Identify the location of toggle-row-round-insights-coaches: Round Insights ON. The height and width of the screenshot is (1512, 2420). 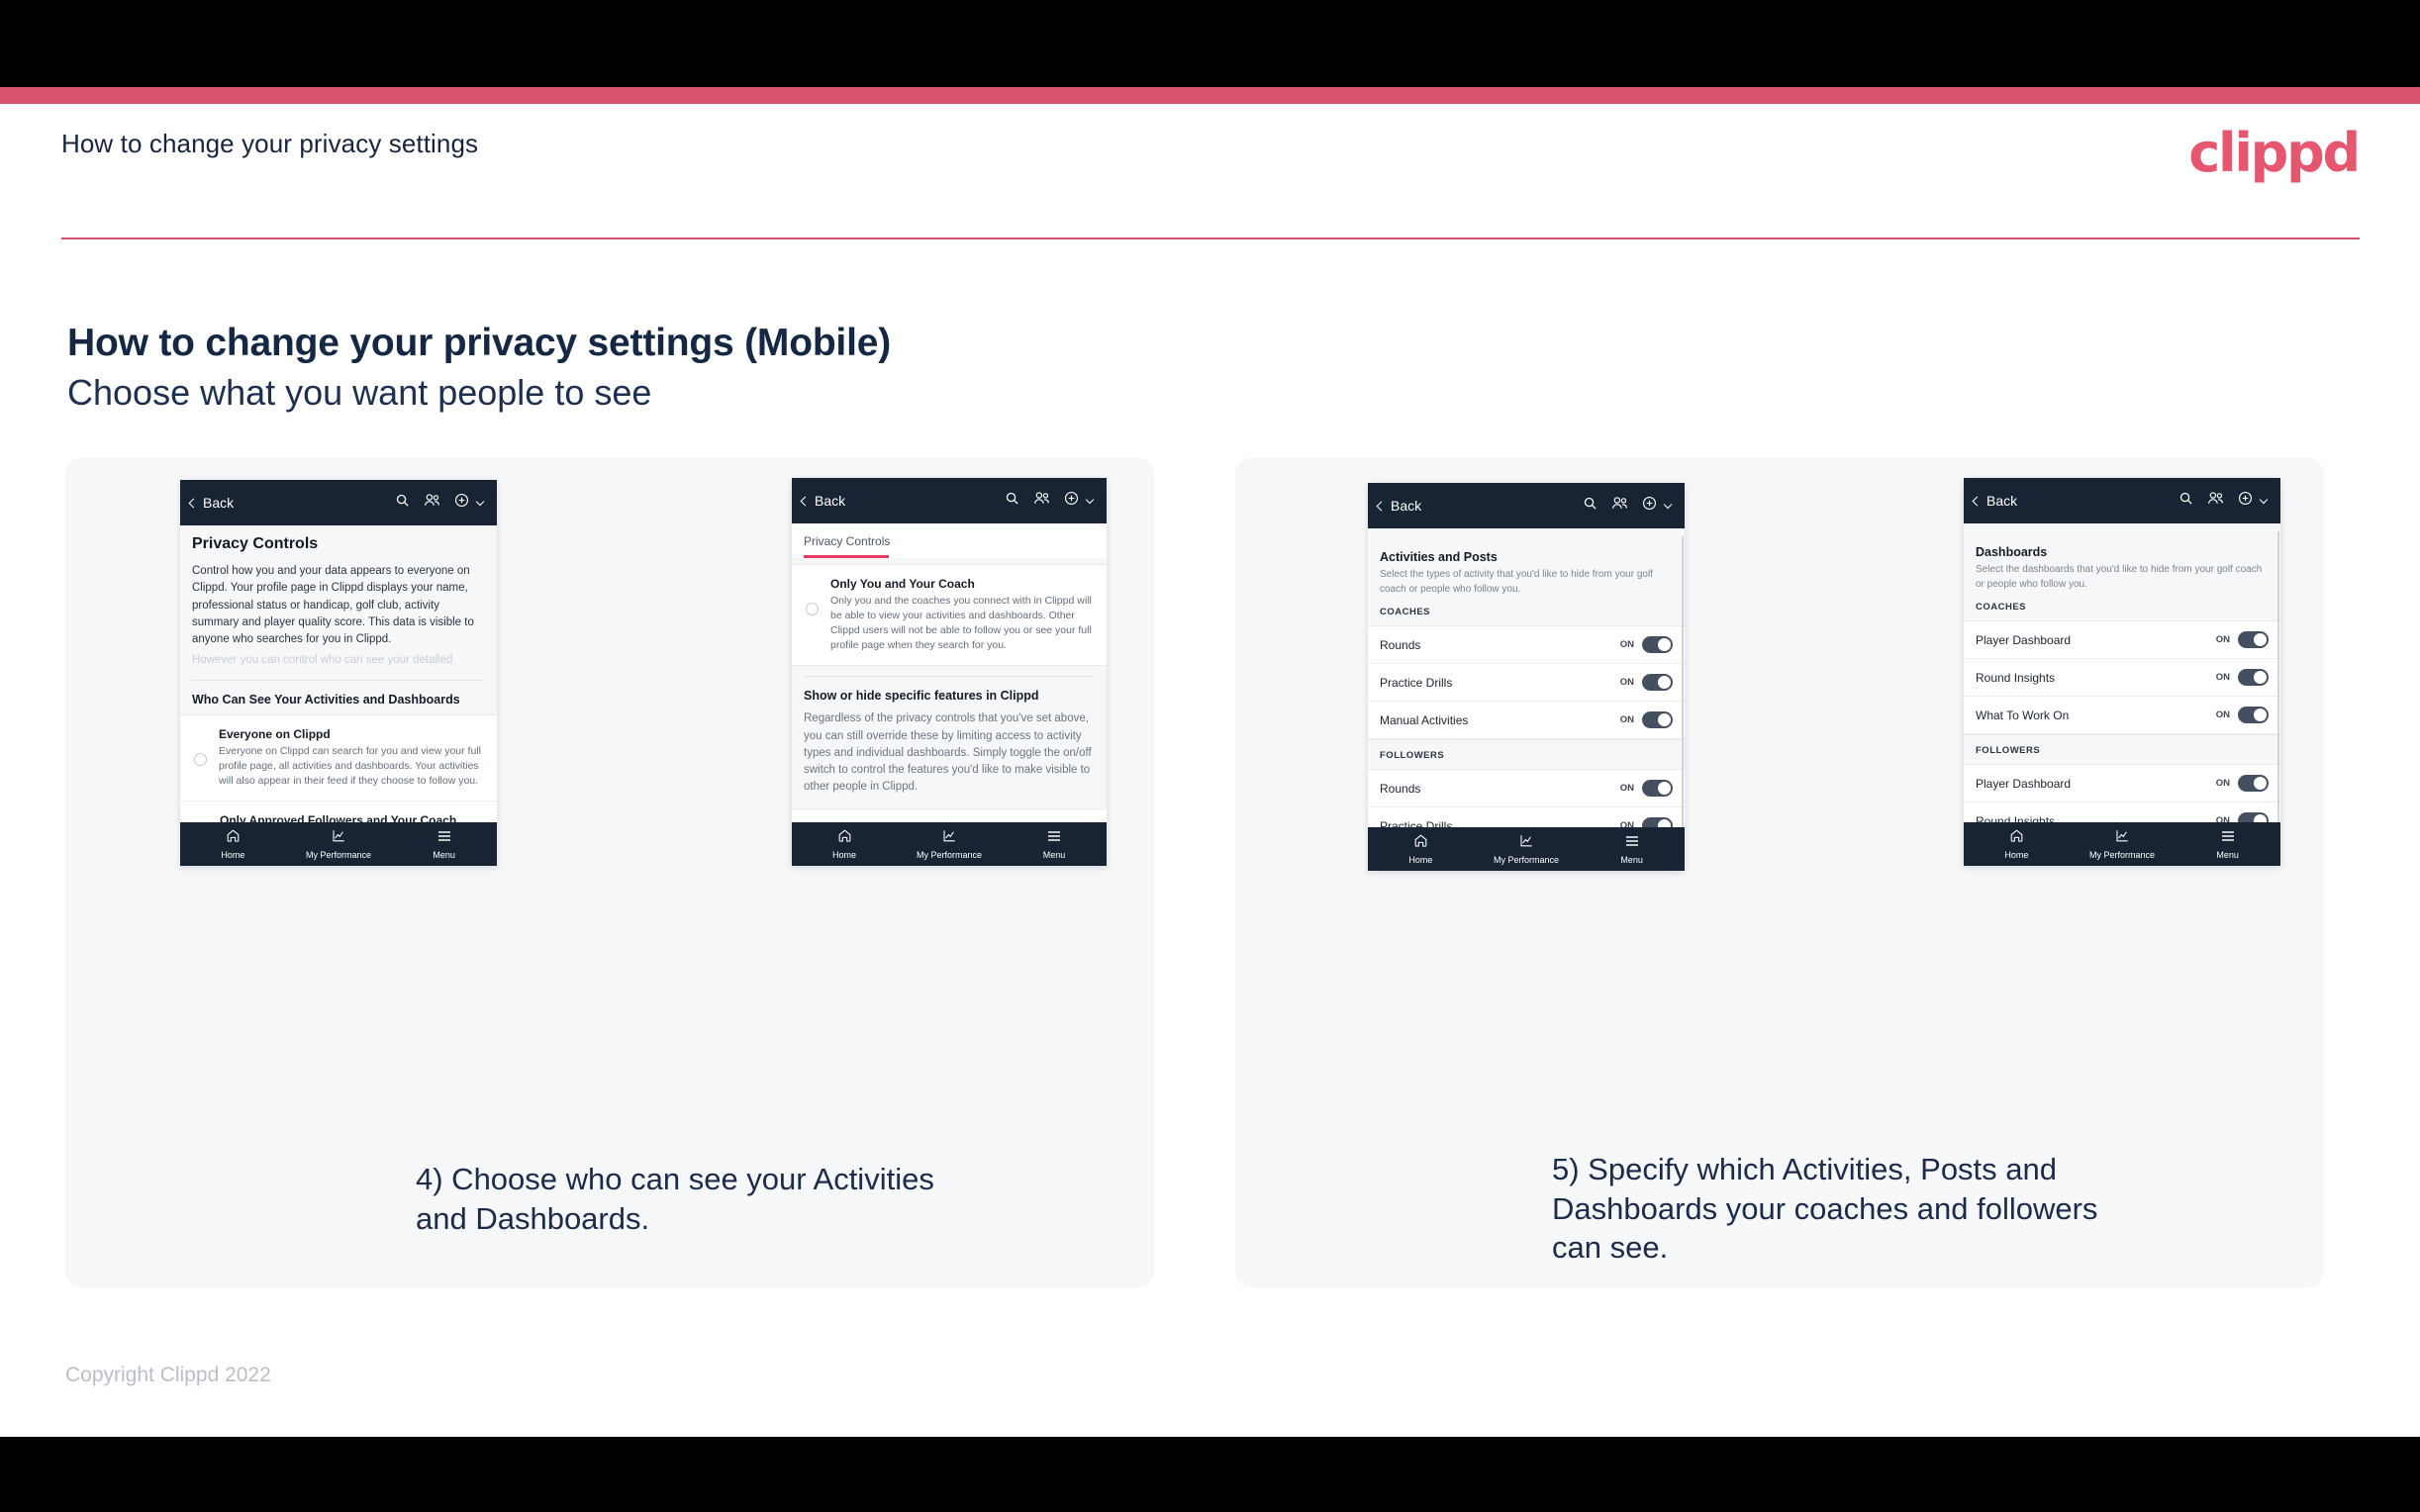
(2122, 678).